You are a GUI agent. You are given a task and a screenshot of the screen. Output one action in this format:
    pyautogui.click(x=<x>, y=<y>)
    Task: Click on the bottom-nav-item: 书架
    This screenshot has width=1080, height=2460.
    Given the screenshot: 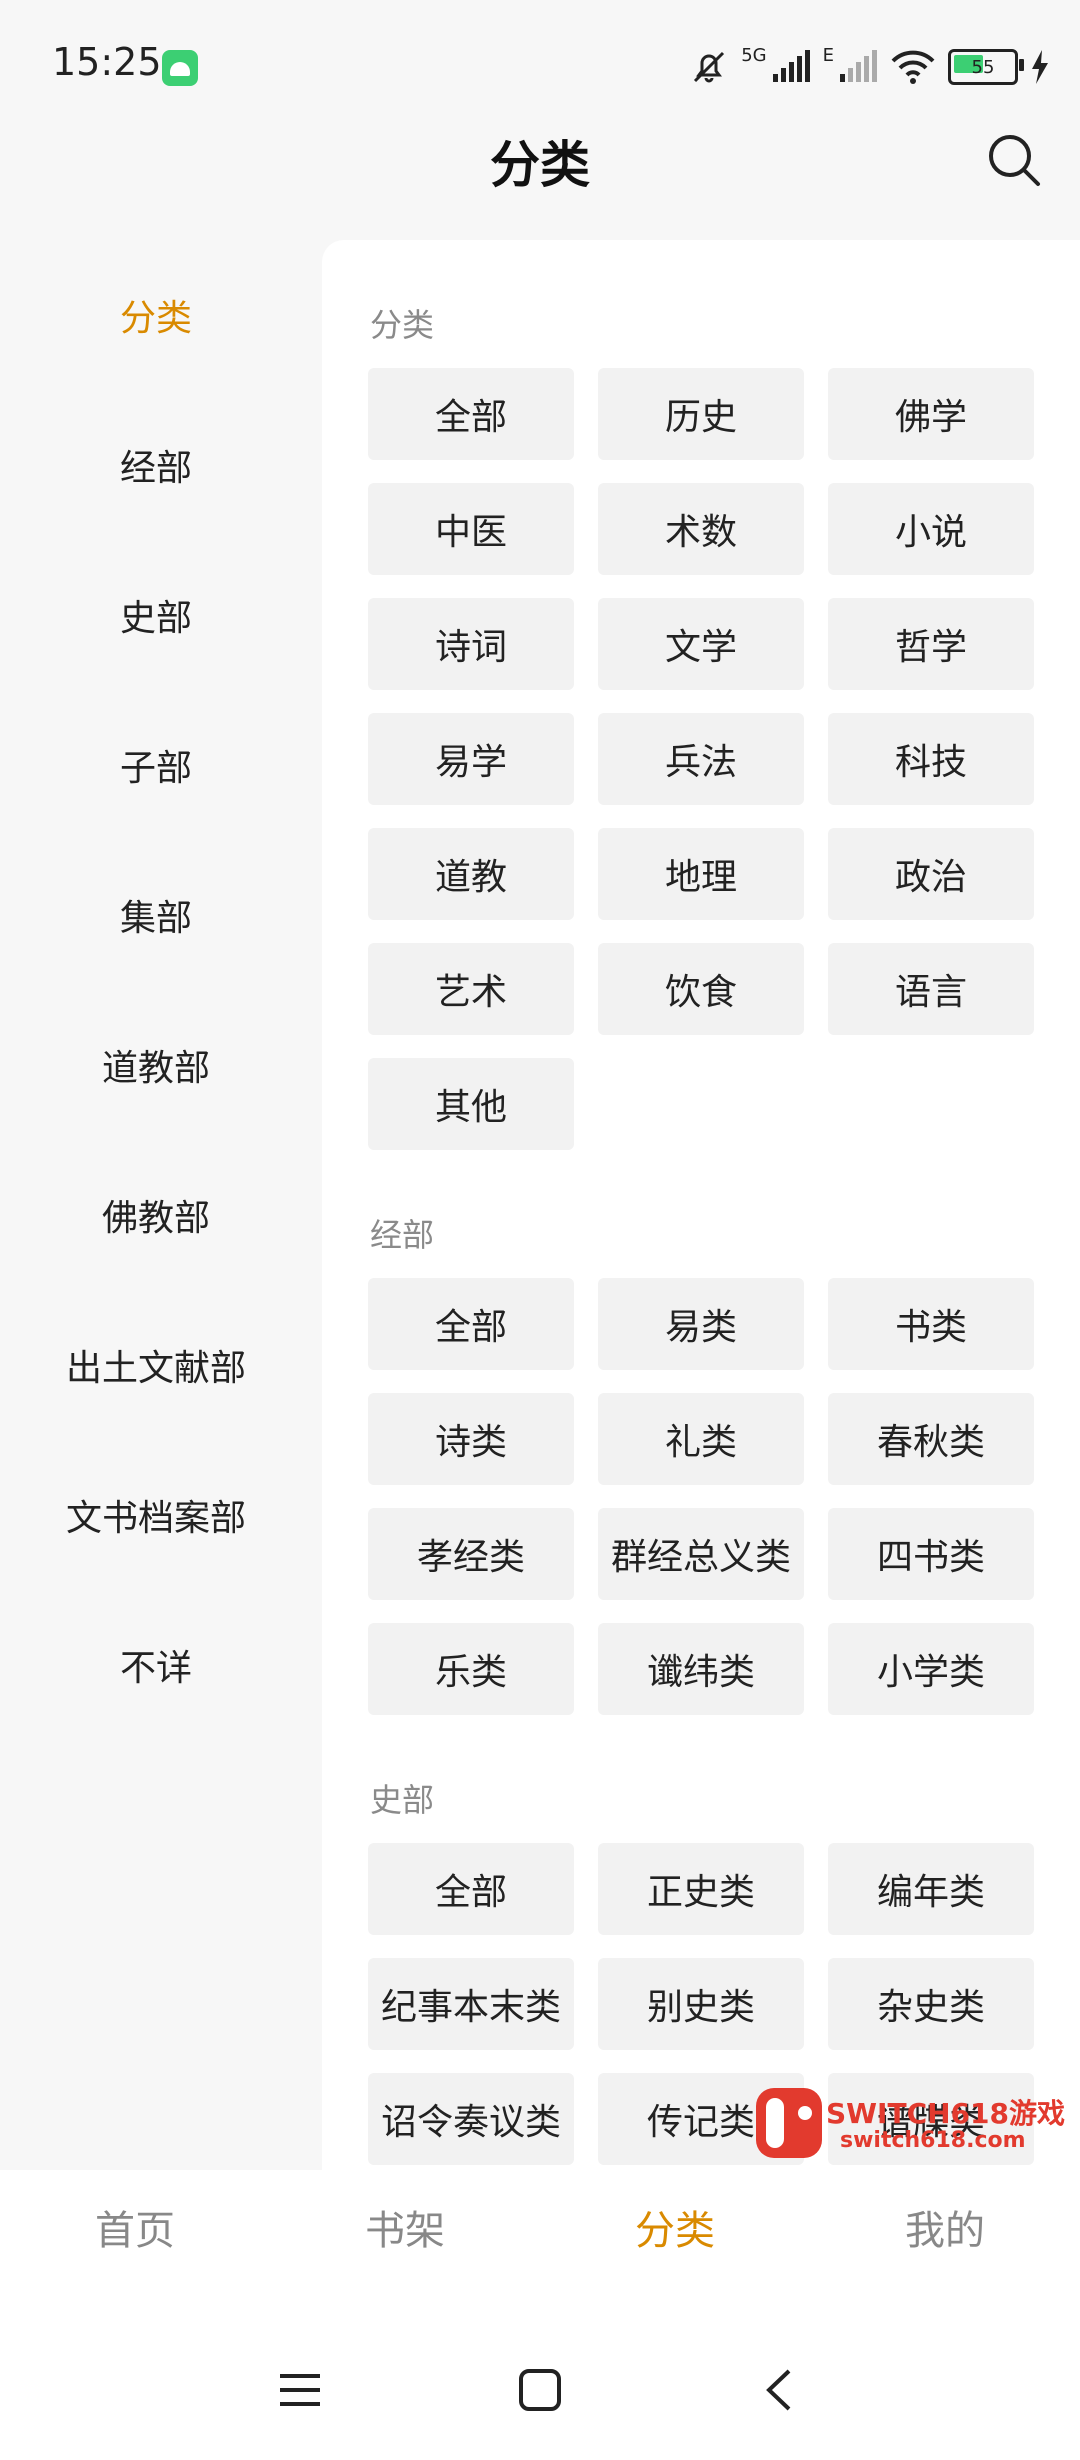 What is the action you would take?
    pyautogui.click(x=405, y=2227)
    